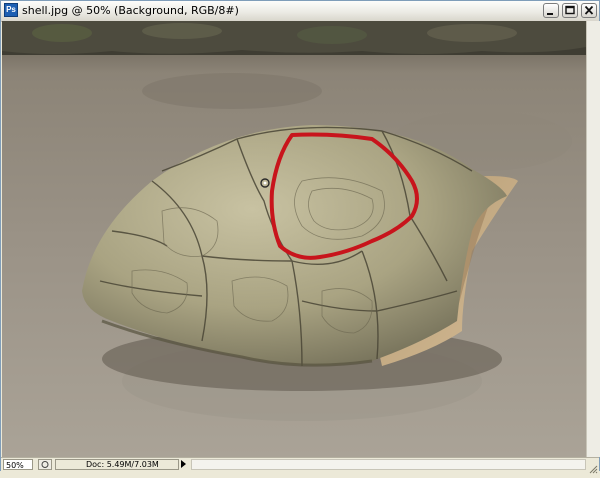 This screenshot has width=600, height=478. Describe the element at coordinates (300, 11) in the screenshot. I see `title-bar: Ps shell.jpg @ 50% (Background, RGB/8#)` at that location.